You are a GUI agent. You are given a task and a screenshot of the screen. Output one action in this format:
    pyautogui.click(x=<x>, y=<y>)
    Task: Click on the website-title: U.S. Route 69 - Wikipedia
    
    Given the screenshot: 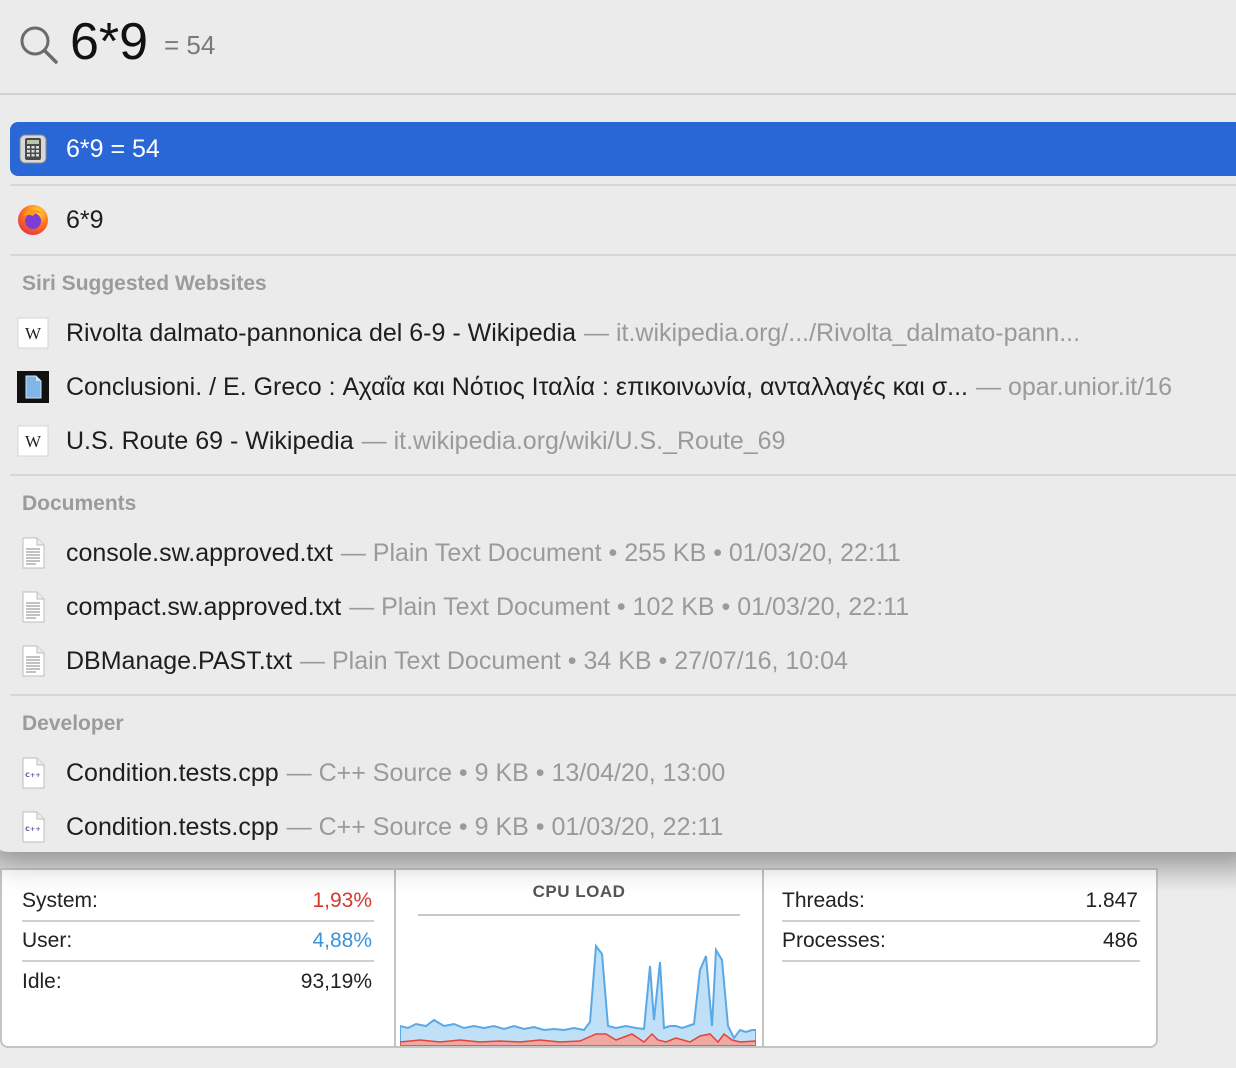 What is the action you would take?
    pyautogui.click(x=210, y=440)
    